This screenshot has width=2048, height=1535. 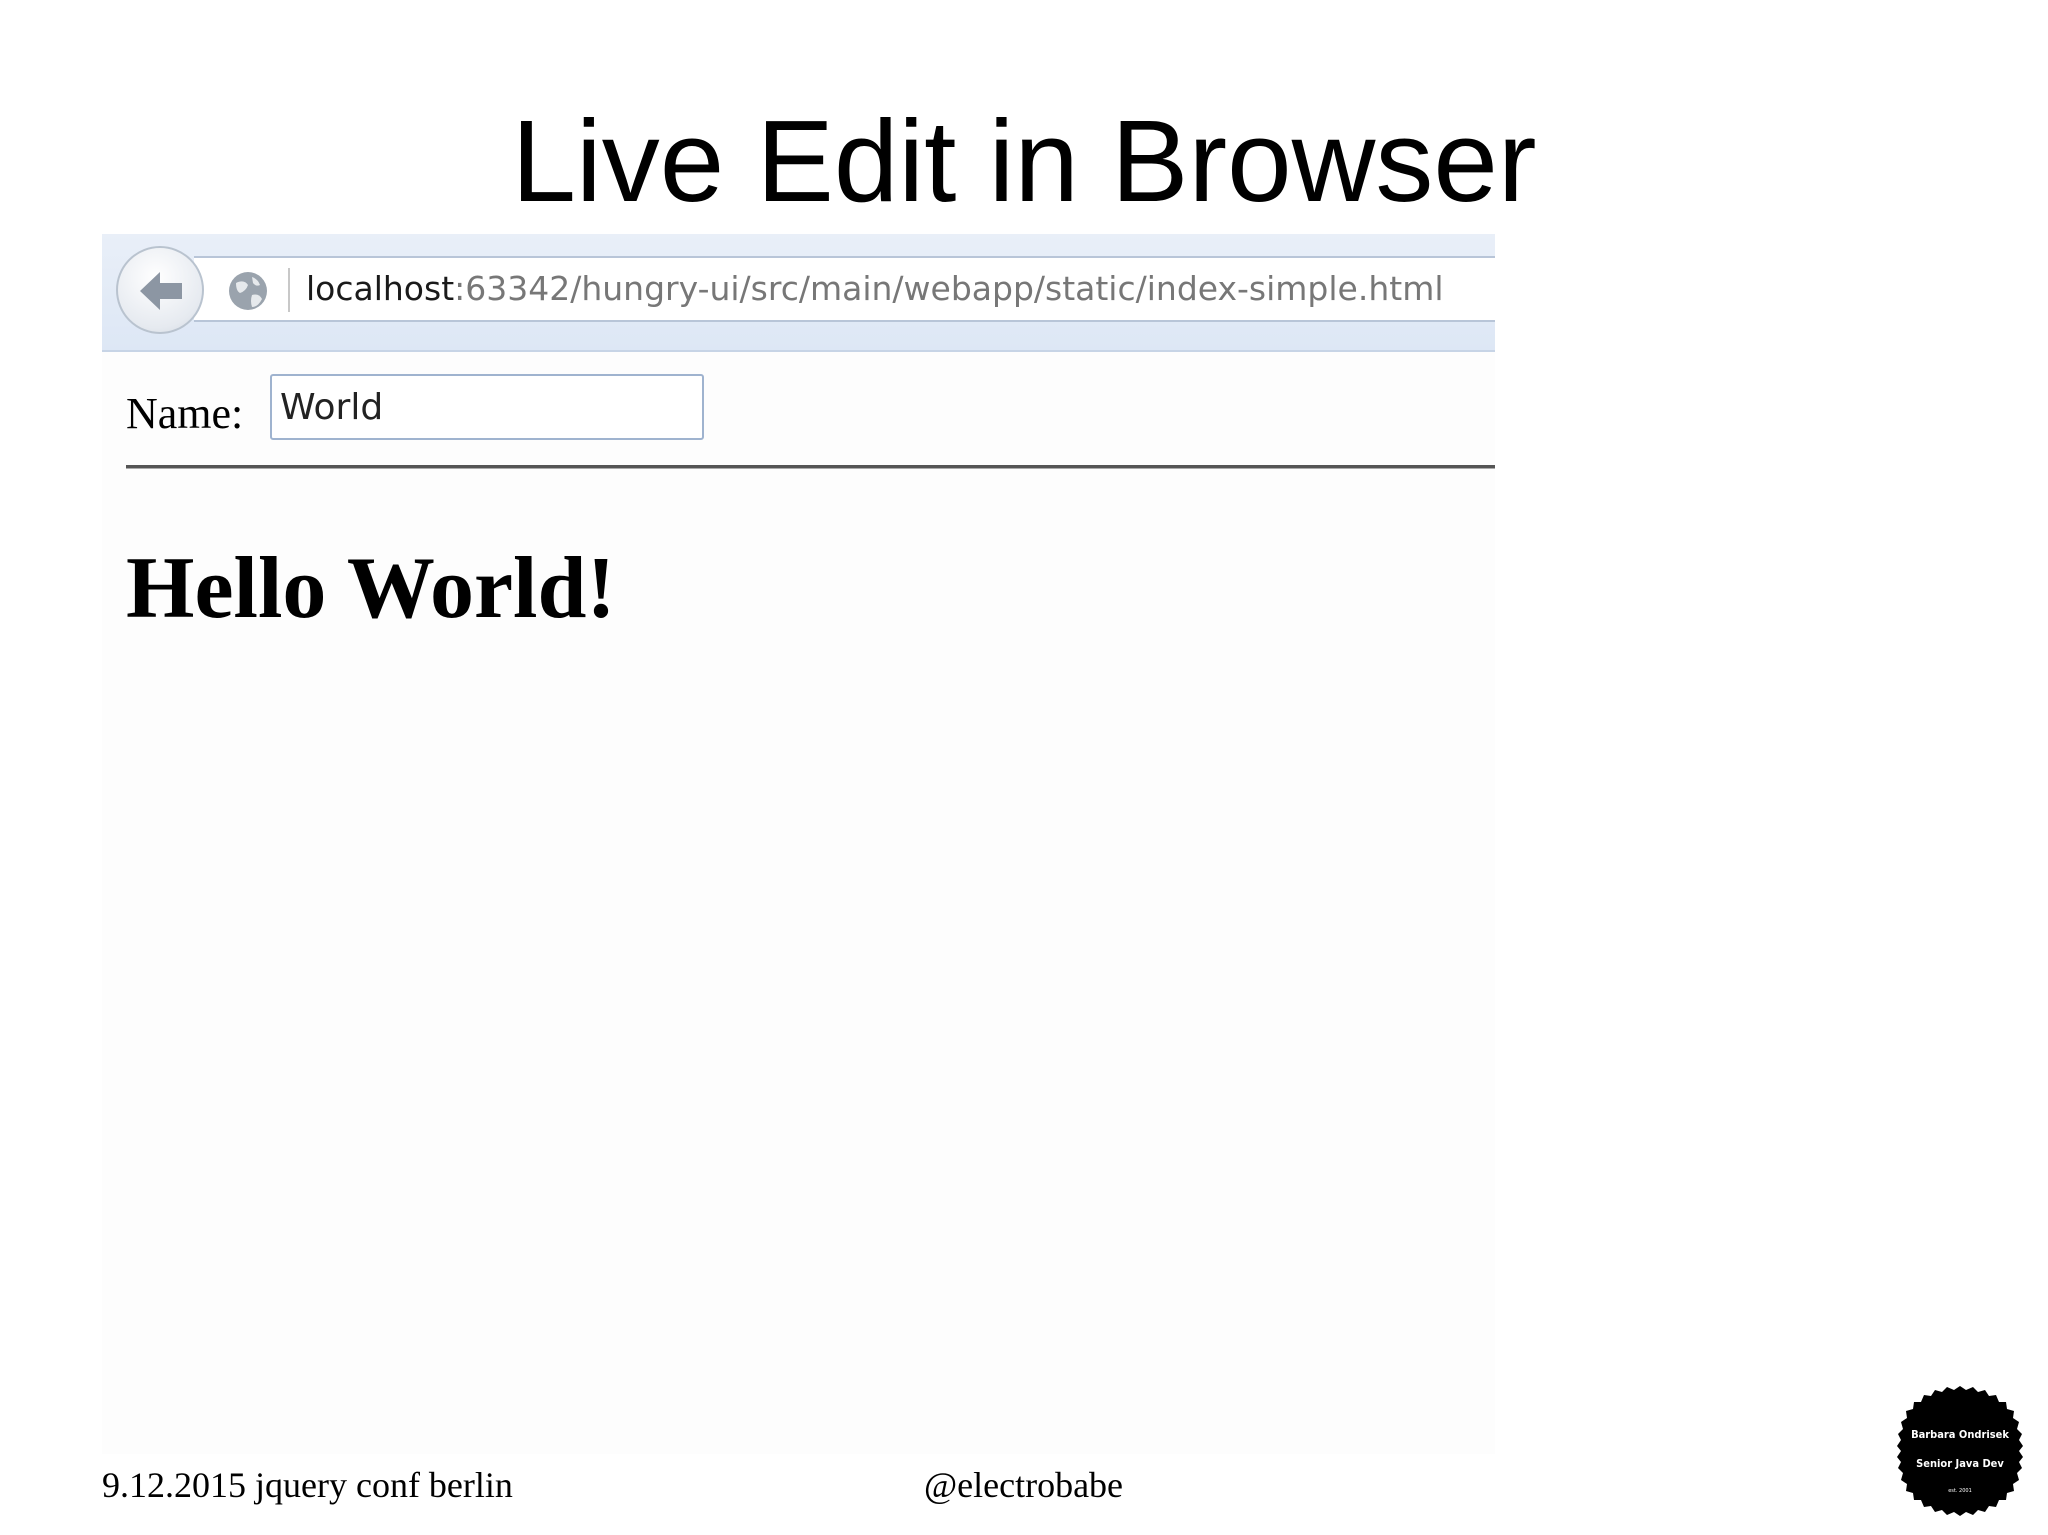 I want to click on footer-handle: @electrobabe, so click(x=1024, y=1485).